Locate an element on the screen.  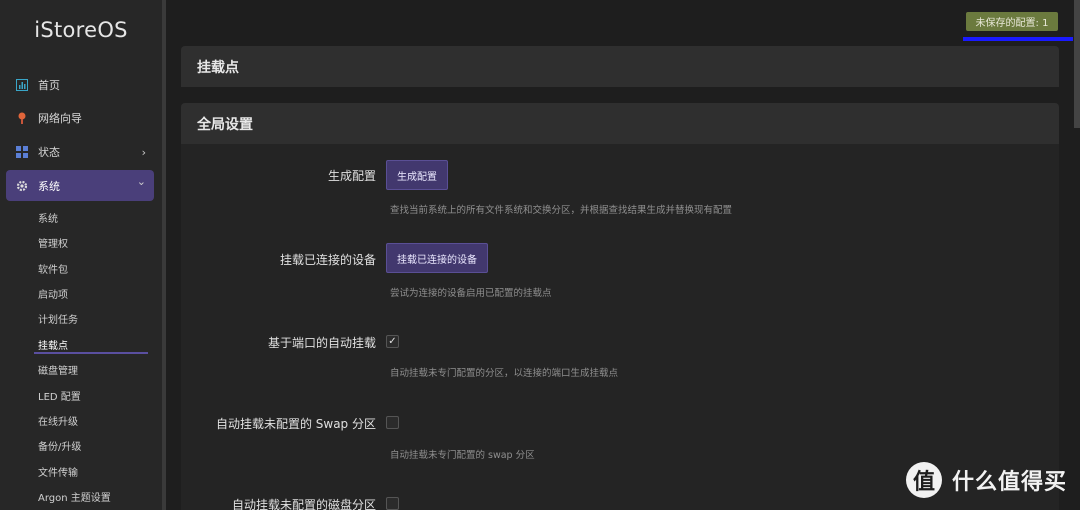
sidebar-scrollbar is located at coordinates (164, 255).